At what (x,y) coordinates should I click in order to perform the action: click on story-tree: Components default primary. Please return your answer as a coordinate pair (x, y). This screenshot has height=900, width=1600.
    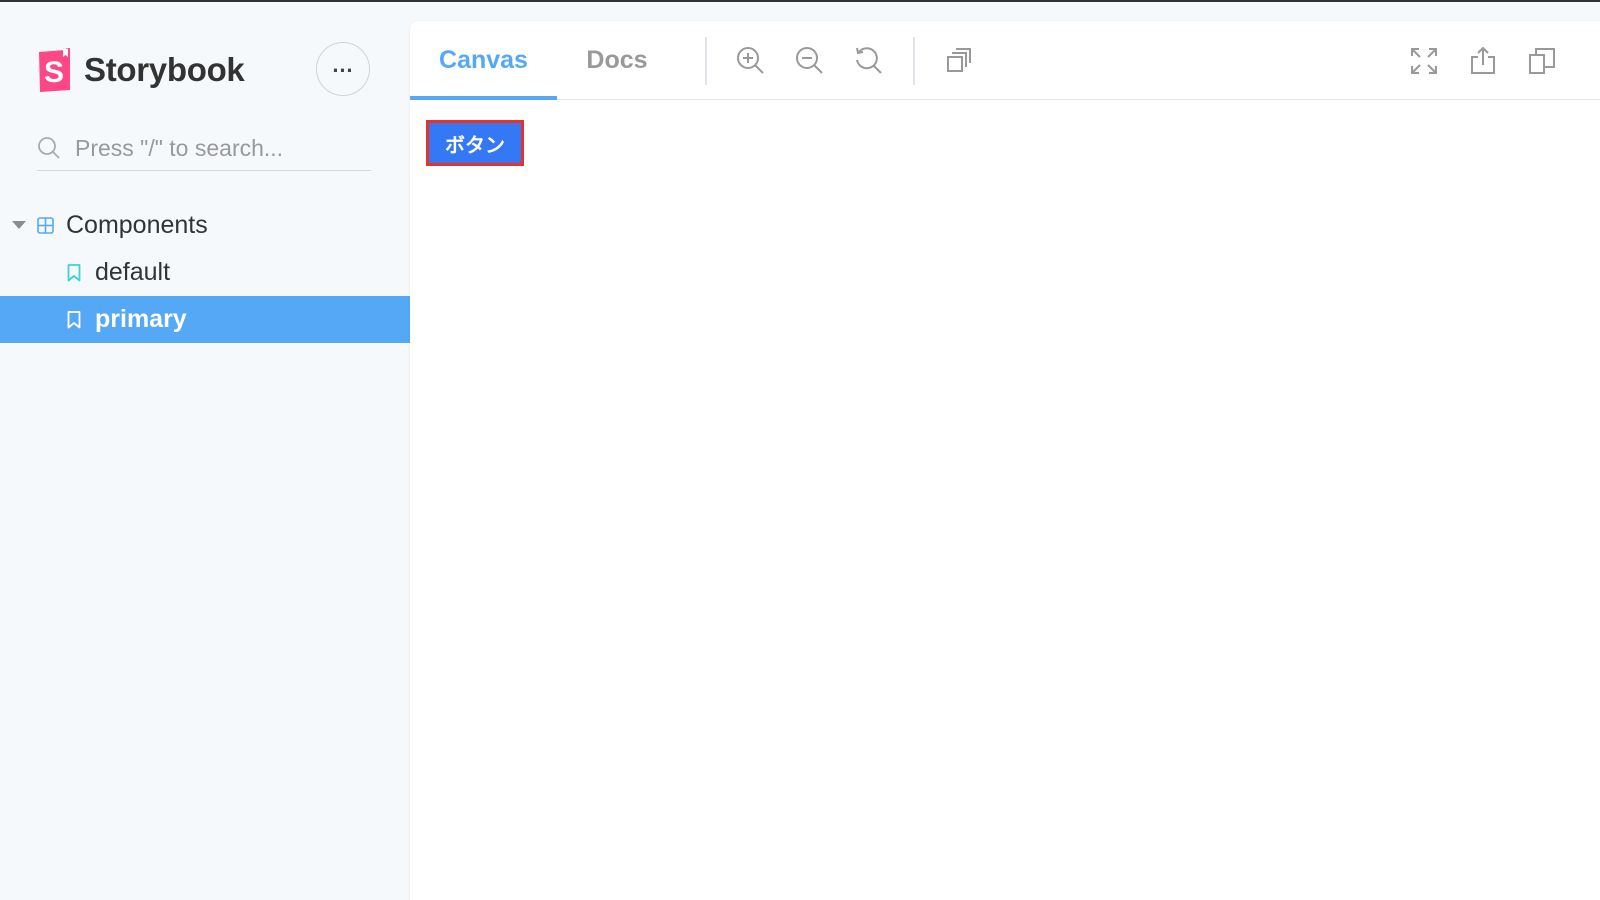
    Looking at the image, I should click on (205, 272).